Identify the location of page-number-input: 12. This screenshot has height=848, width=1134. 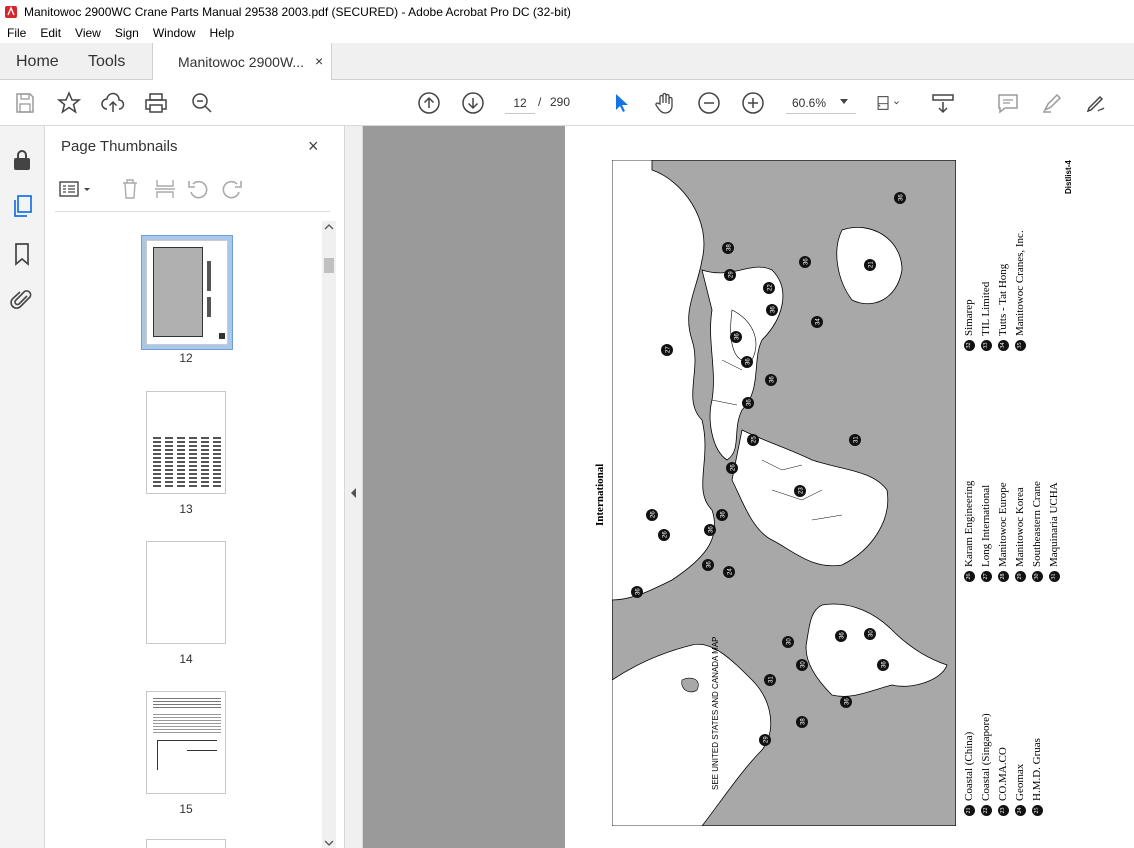
(520, 103).